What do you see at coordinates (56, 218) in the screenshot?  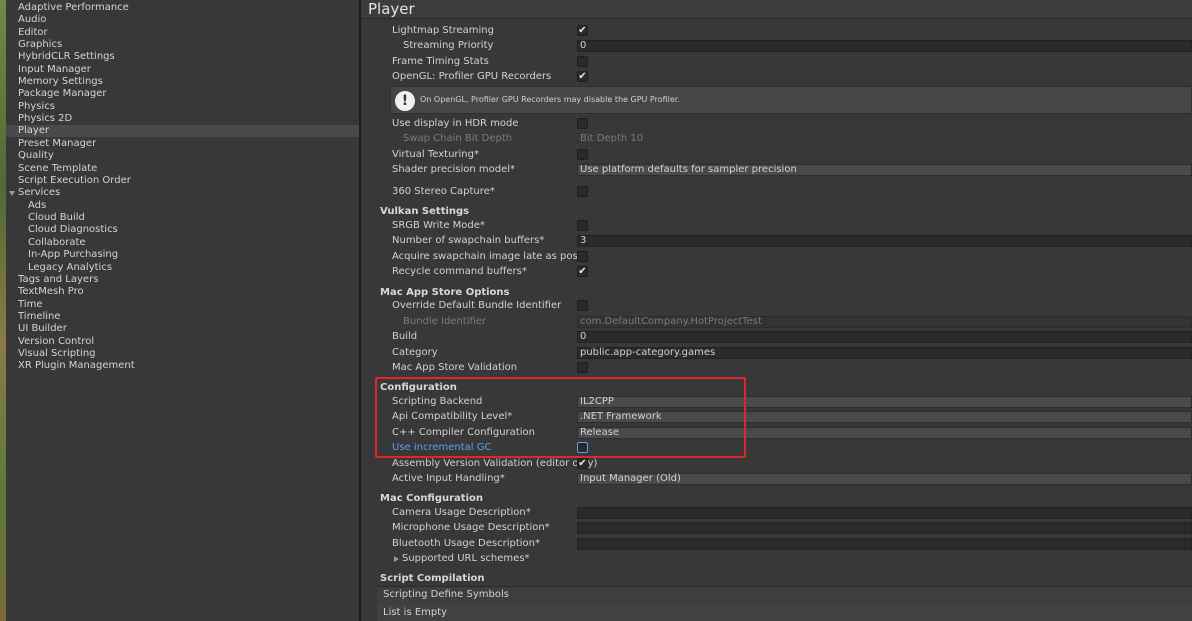 I see `sidebar-item-cloud-build: Cloud Build` at bounding box center [56, 218].